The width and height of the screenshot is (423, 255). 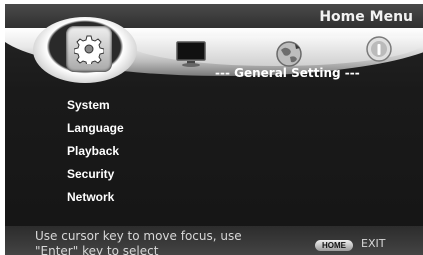 I want to click on help-hint-line-1: Use cursor key to move focus, use, so click(x=138, y=236).